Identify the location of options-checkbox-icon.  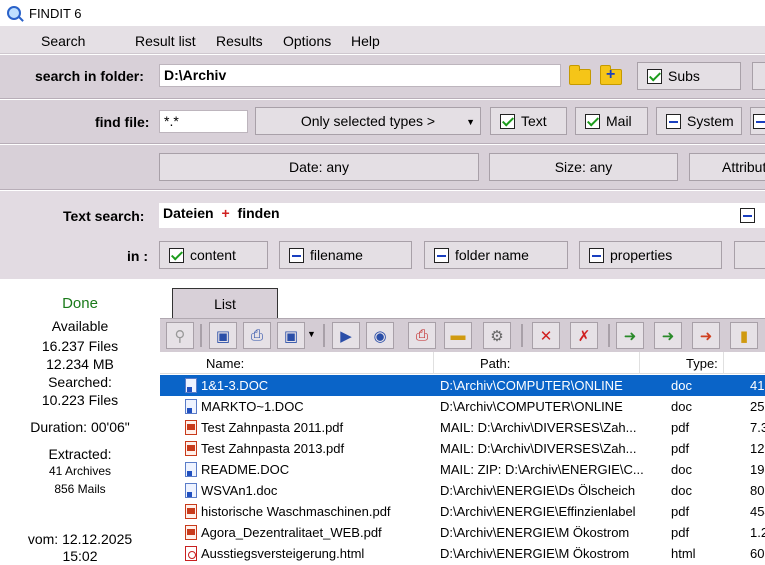
(747, 215).